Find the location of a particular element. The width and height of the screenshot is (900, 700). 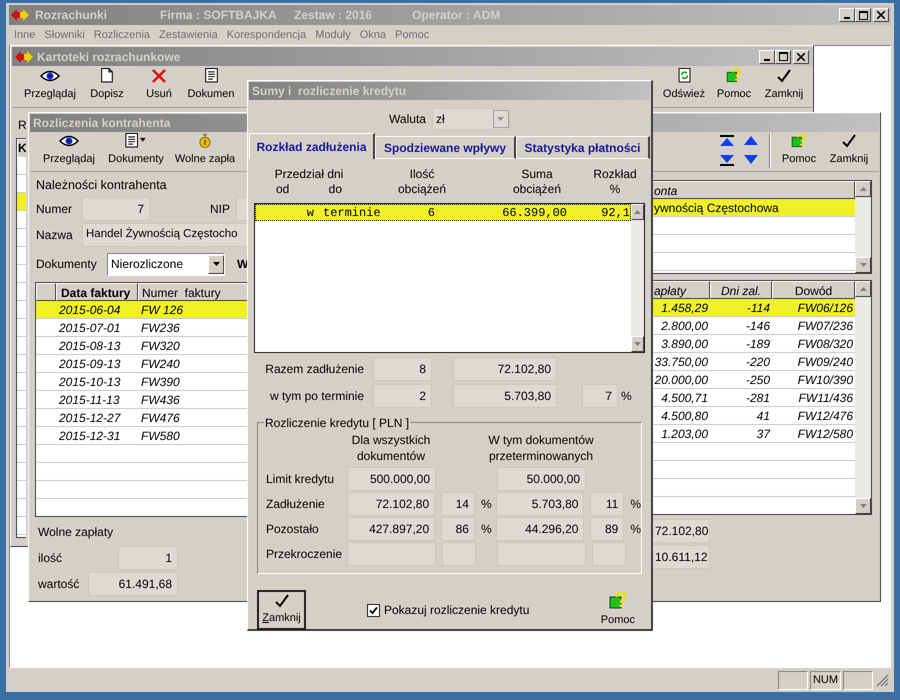

count-field: 8 is located at coordinates (402, 368).